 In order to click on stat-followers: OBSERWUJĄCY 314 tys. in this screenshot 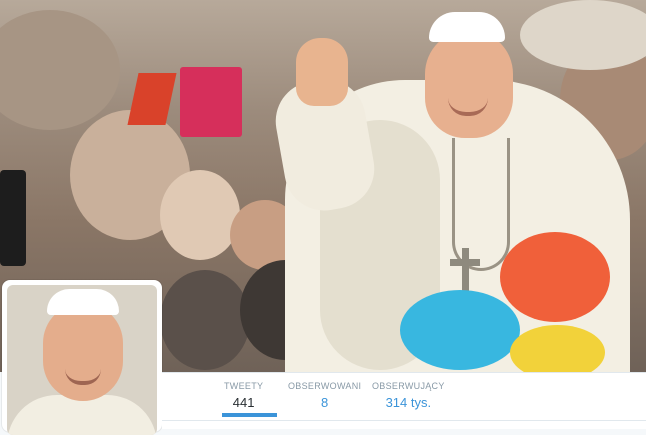, I will do `click(408, 395)`.